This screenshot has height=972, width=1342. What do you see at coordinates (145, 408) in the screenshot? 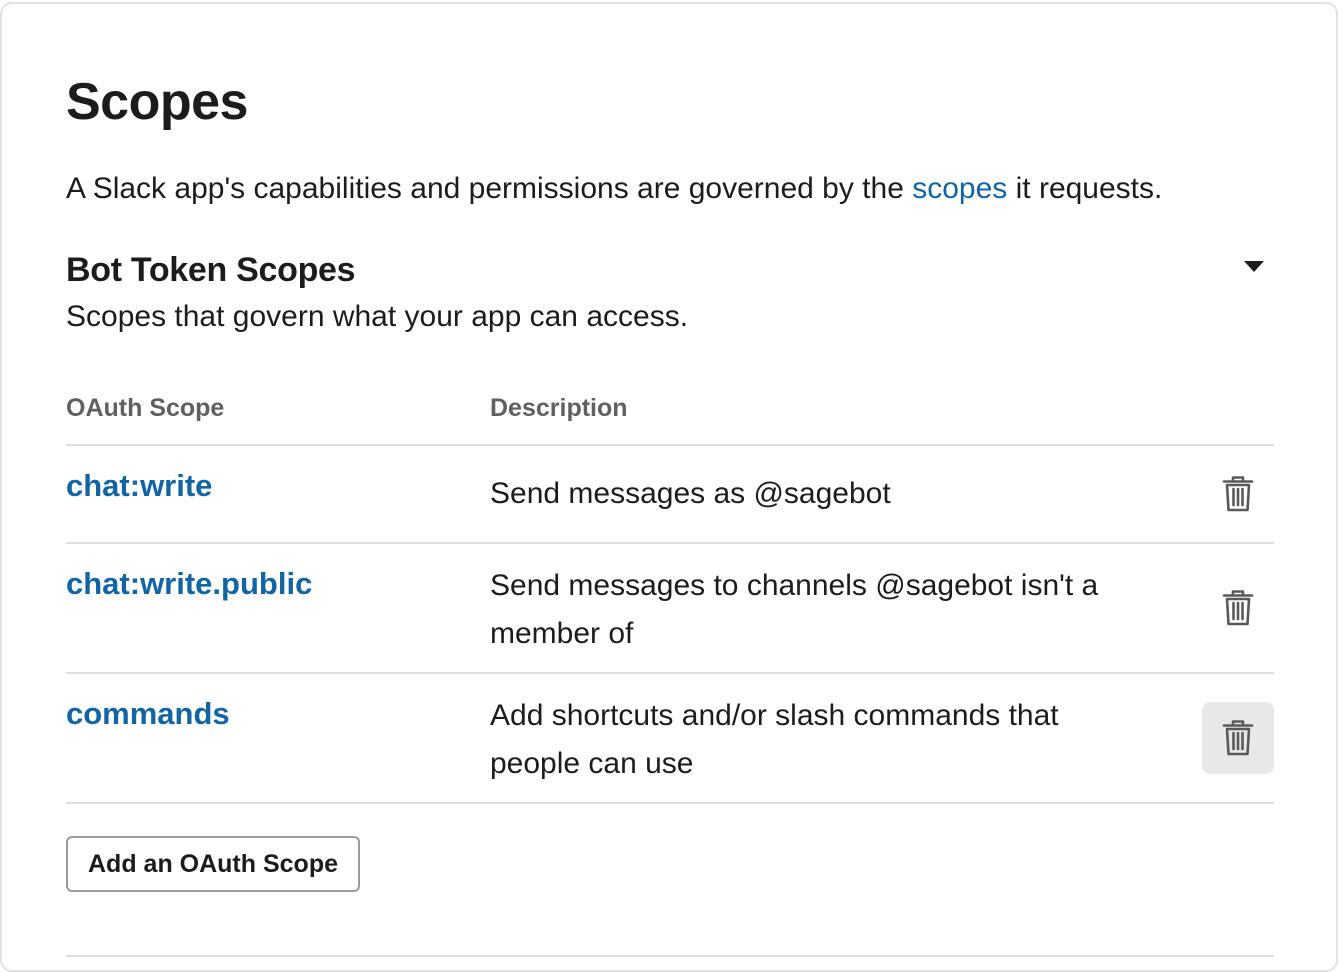
I see `column-header-scope: OAuth Scope` at bounding box center [145, 408].